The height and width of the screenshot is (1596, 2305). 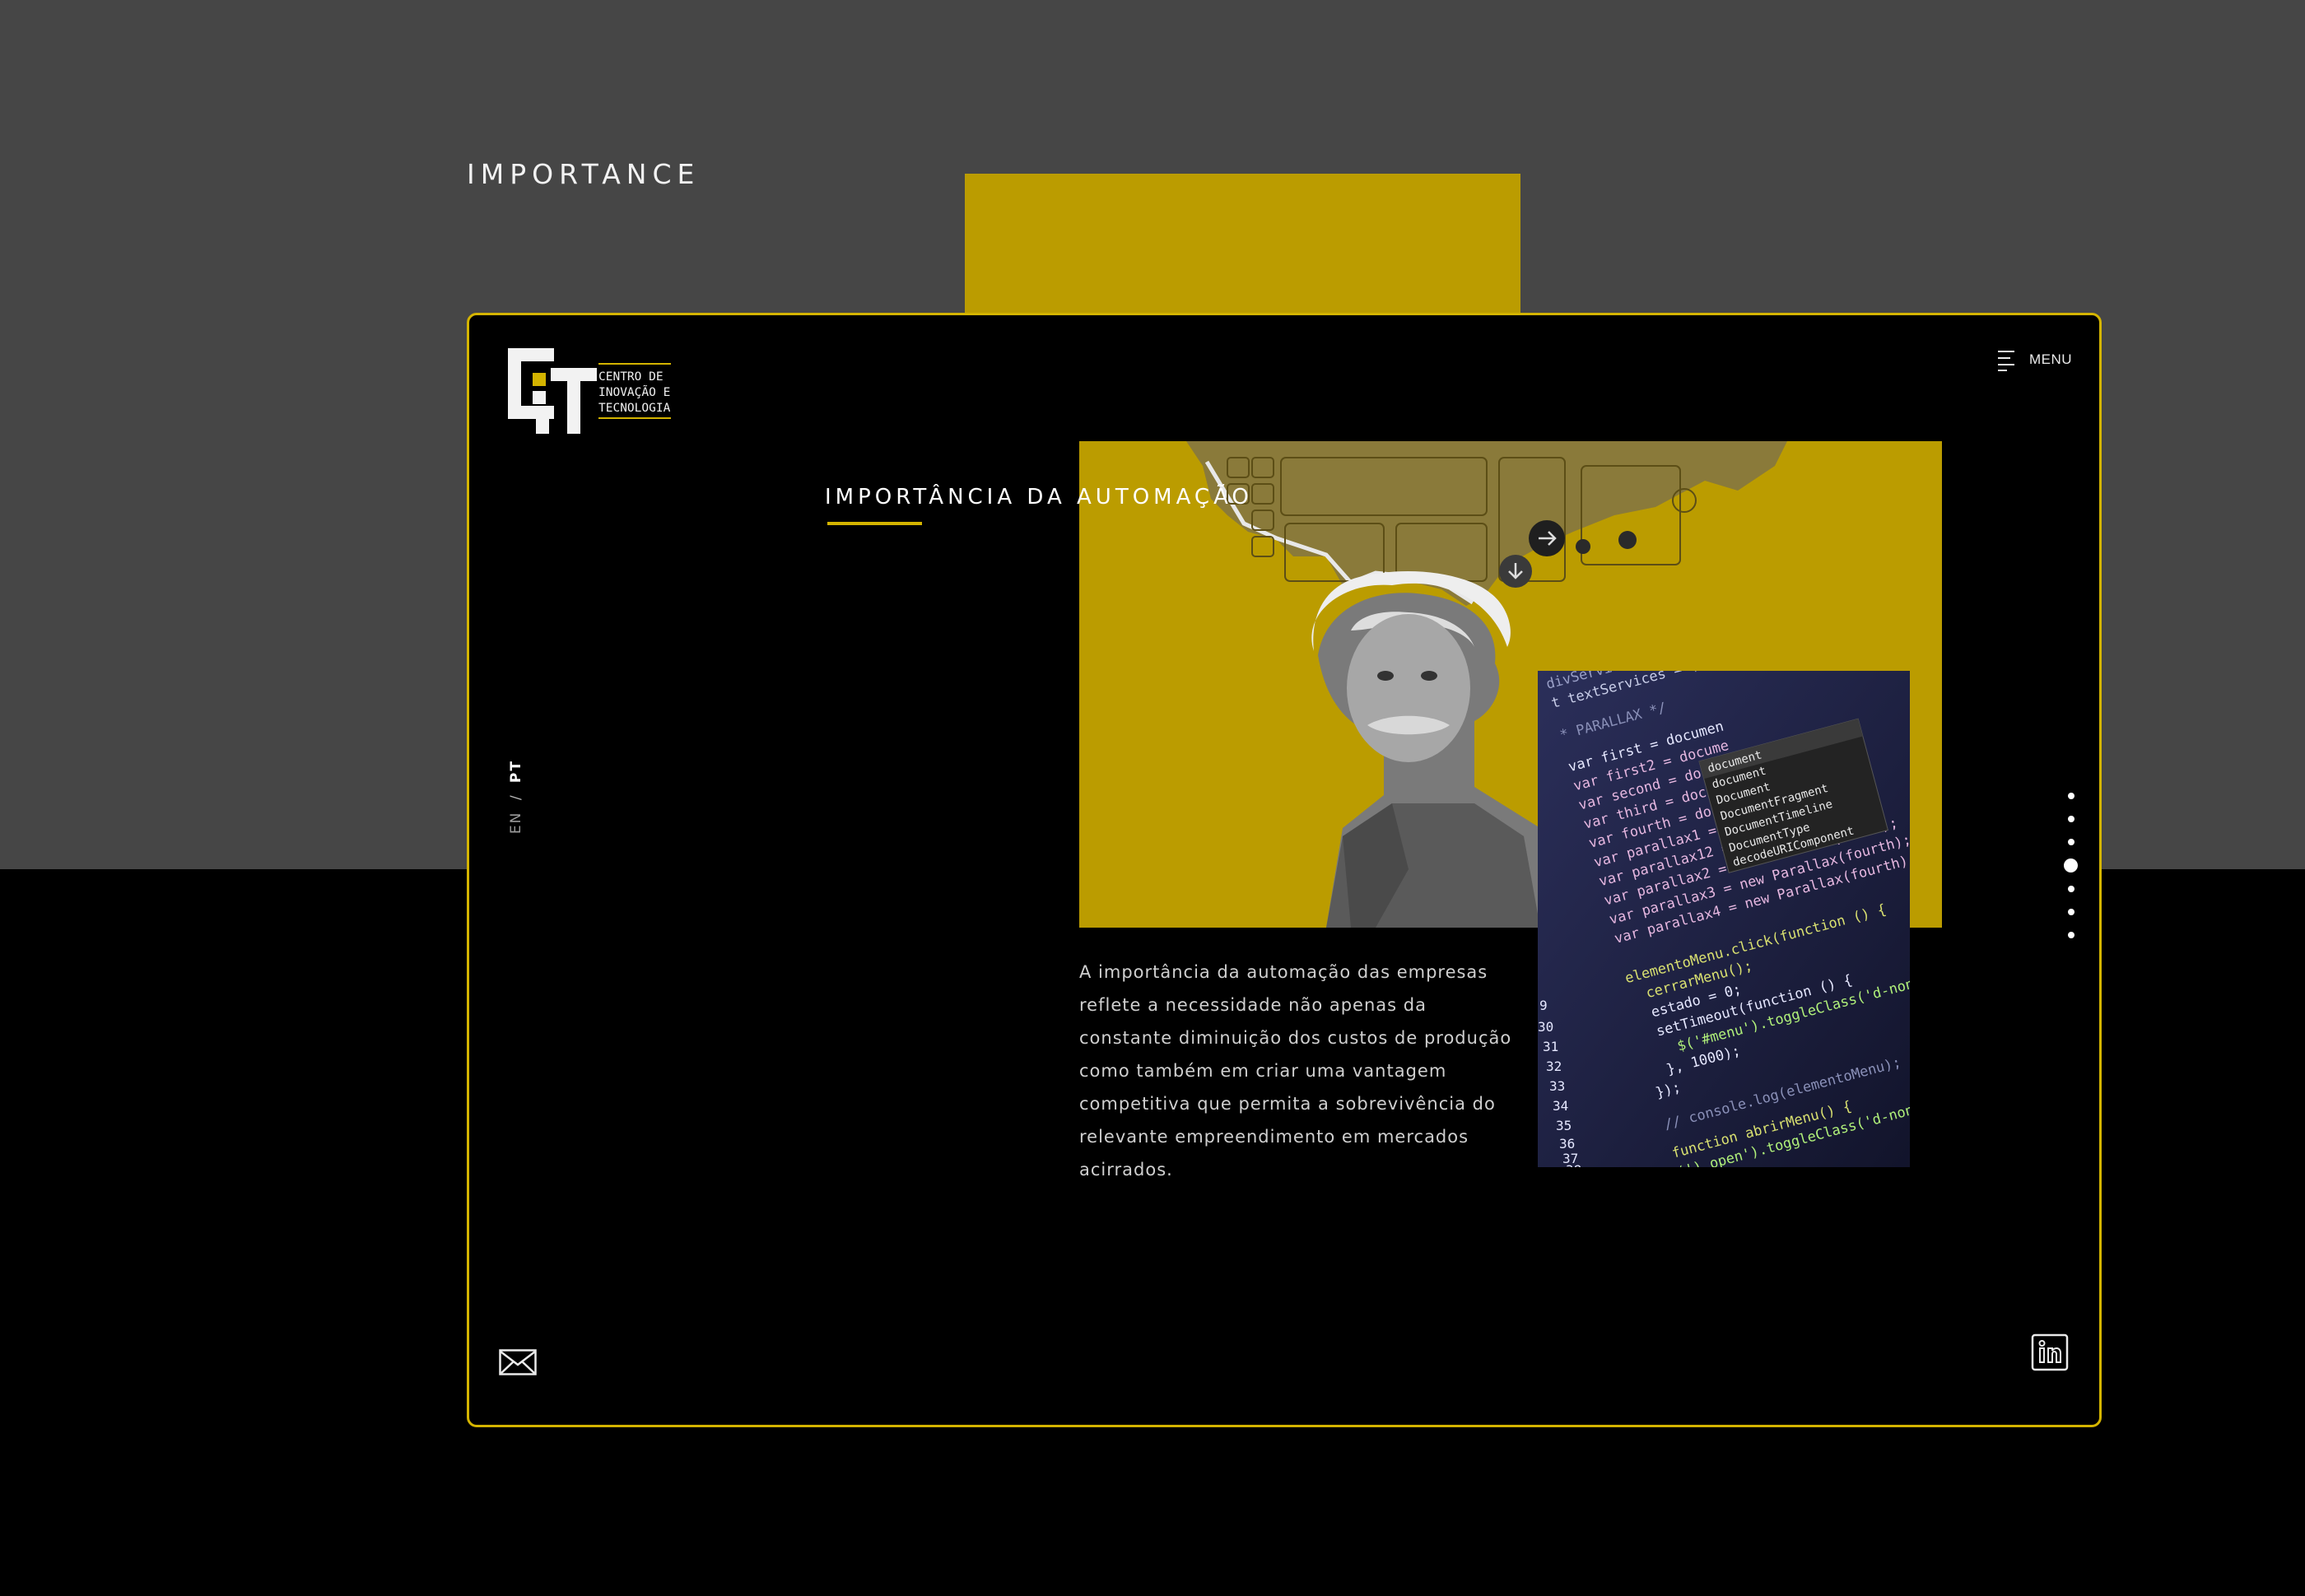 I want to click on logo-text-line: INOVAÇÃO E, so click(x=634, y=392).